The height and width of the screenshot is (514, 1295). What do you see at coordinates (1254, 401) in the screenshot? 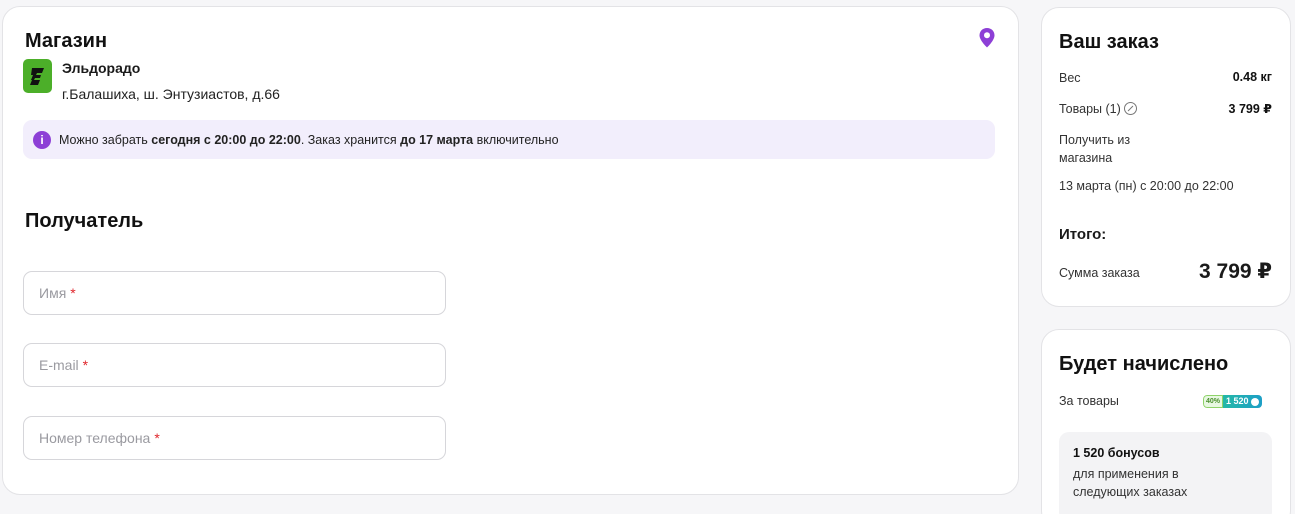
I see `bonus-coin-icon` at bounding box center [1254, 401].